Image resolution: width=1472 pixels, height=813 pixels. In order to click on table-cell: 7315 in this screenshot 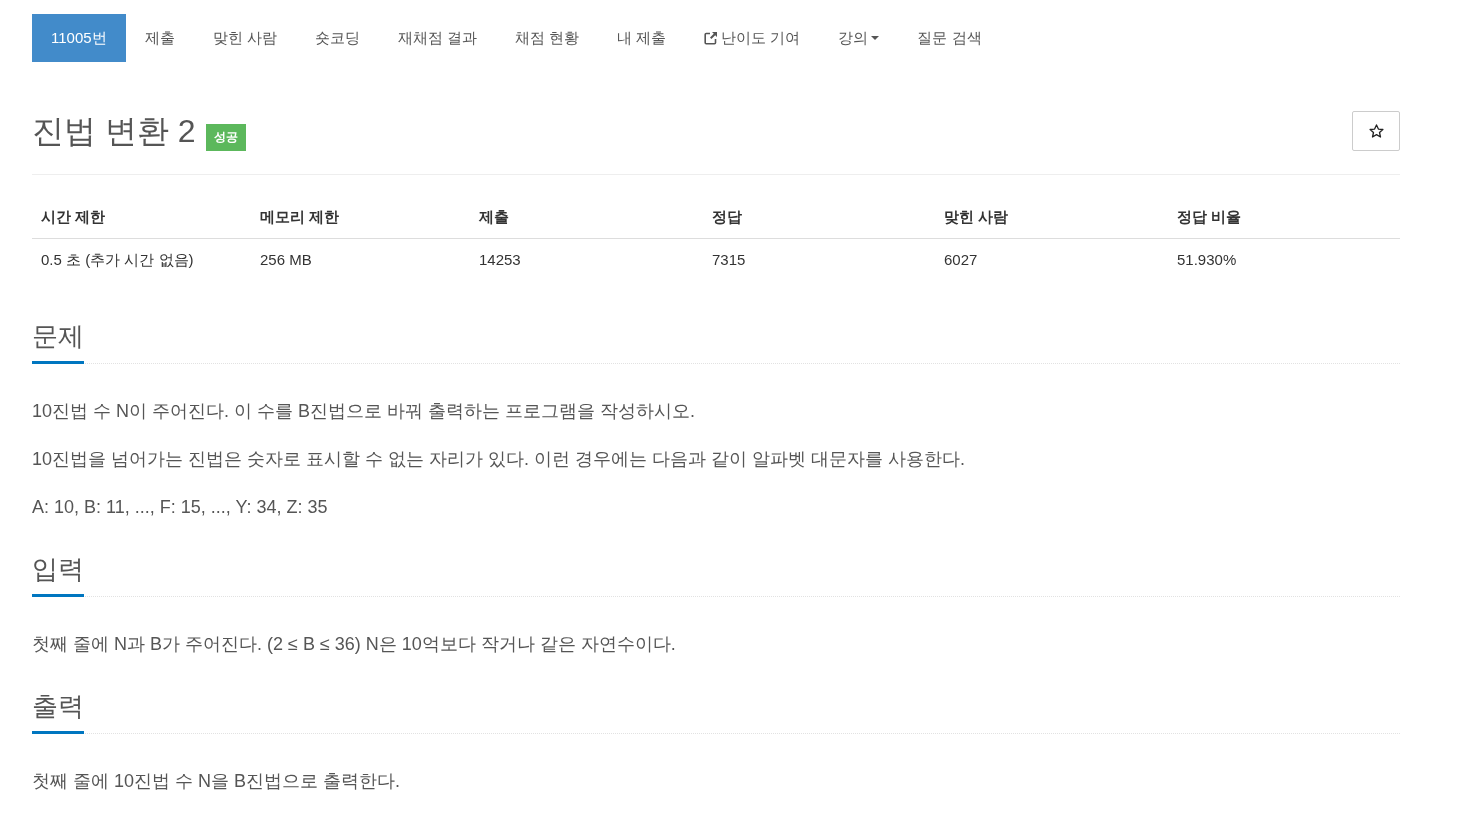, I will do `click(819, 259)`.